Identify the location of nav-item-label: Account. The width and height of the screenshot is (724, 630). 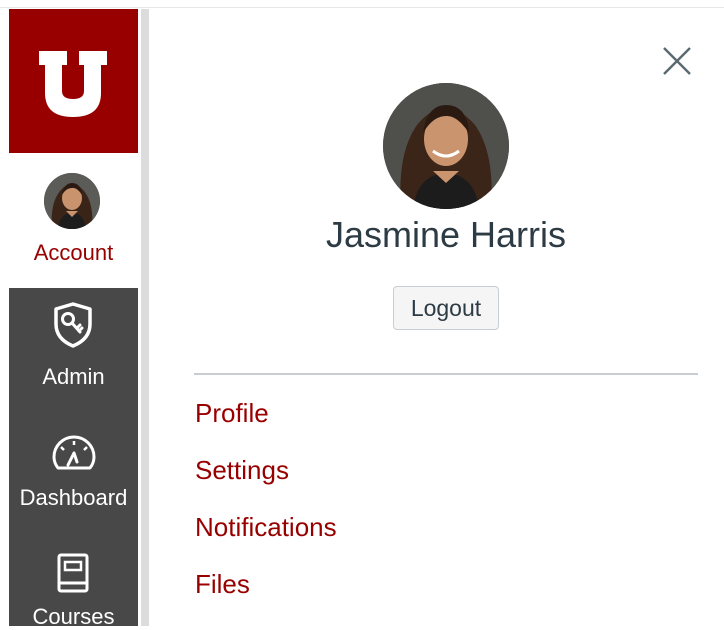
(73, 252).